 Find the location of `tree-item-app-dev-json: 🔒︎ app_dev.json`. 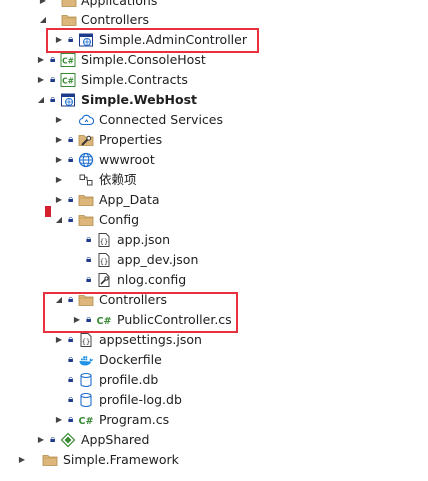

tree-item-app-dev-json: 🔒︎ app_dev.json is located at coordinates (214, 260).